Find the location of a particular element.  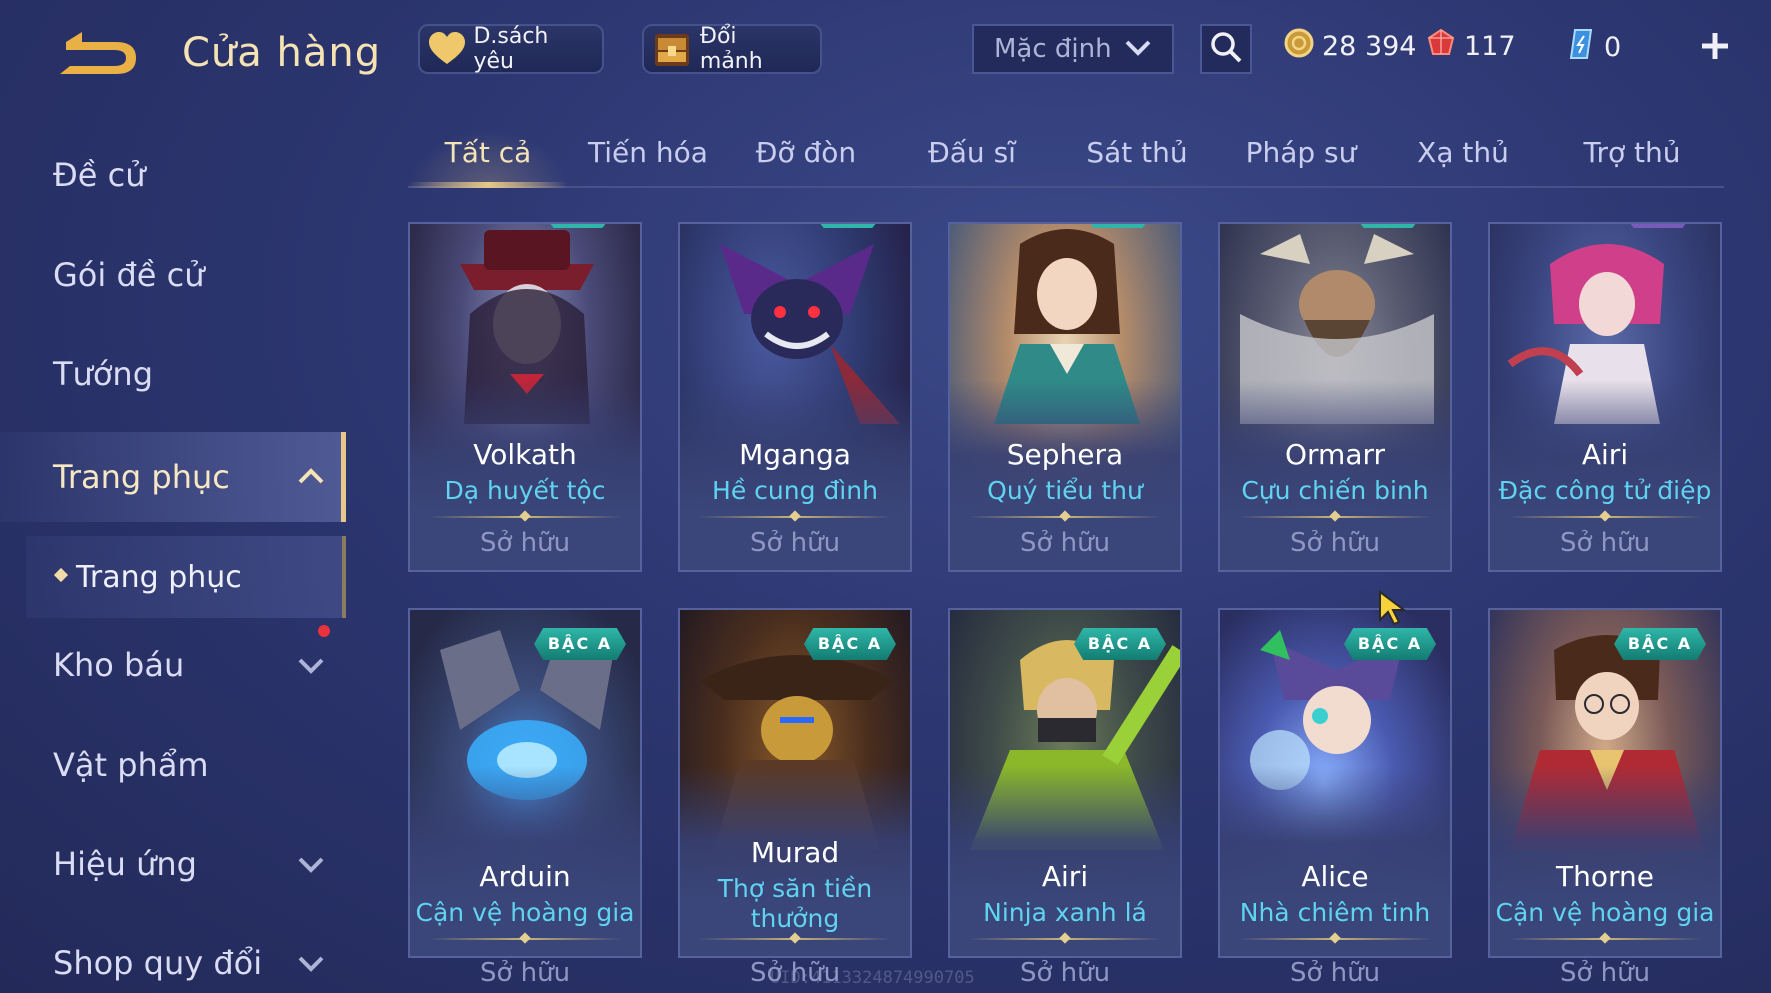

ruby-gem-icon is located at coordinates (1441, 46).